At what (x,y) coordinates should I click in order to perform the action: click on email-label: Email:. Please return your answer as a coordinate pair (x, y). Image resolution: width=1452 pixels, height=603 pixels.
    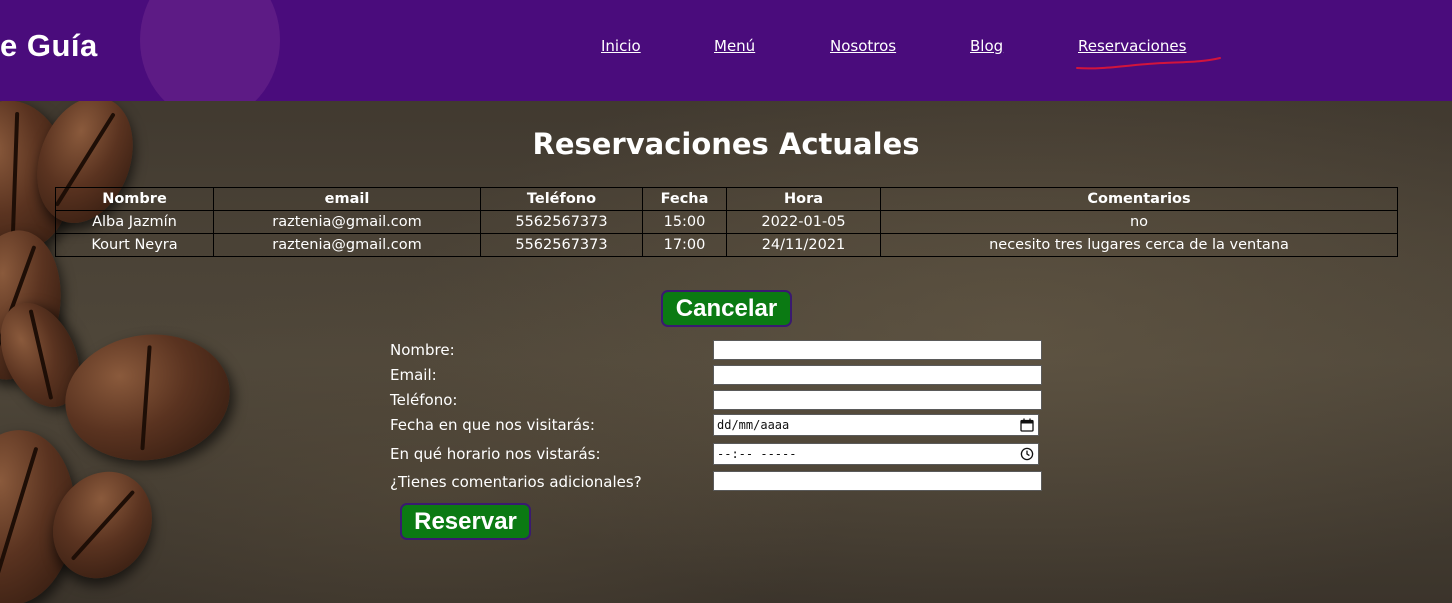
    Looking at the image, I should click on (413, 375).